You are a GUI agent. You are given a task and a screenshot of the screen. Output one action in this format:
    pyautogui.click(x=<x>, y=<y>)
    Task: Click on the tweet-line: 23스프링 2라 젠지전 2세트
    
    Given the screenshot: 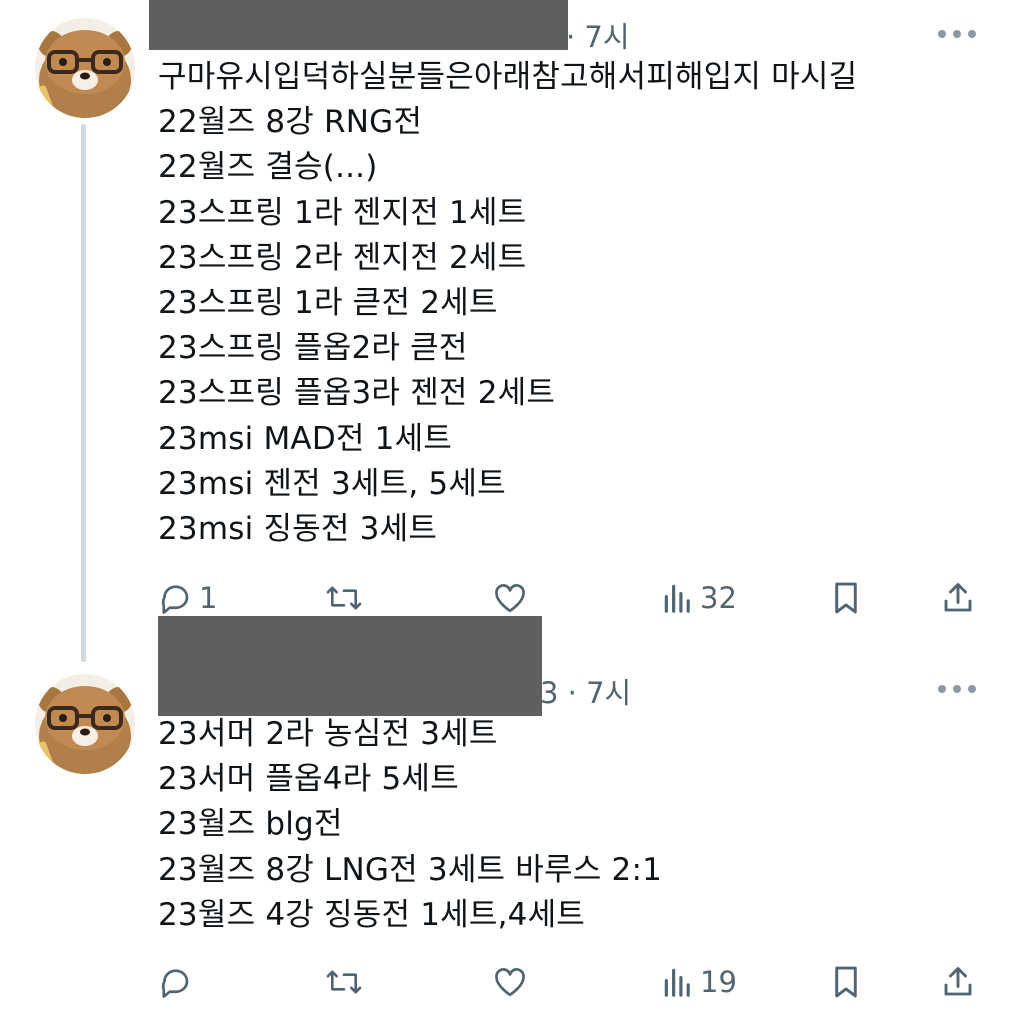 What is the action you would take?
    pyautogui.click(x=342, y=257)
    